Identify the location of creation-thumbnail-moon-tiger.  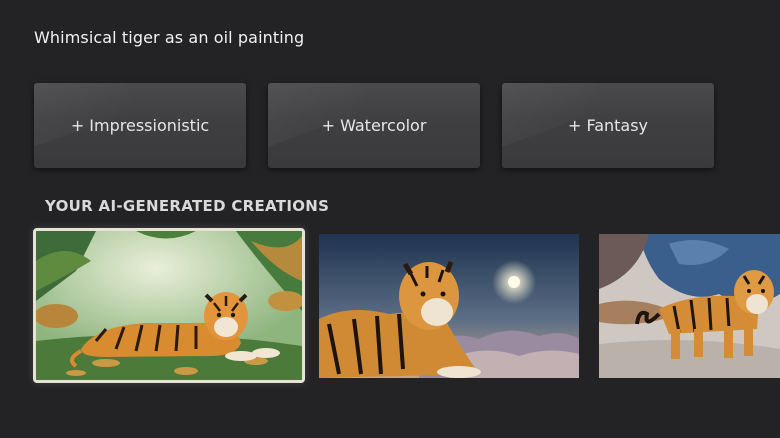
(449, 306).